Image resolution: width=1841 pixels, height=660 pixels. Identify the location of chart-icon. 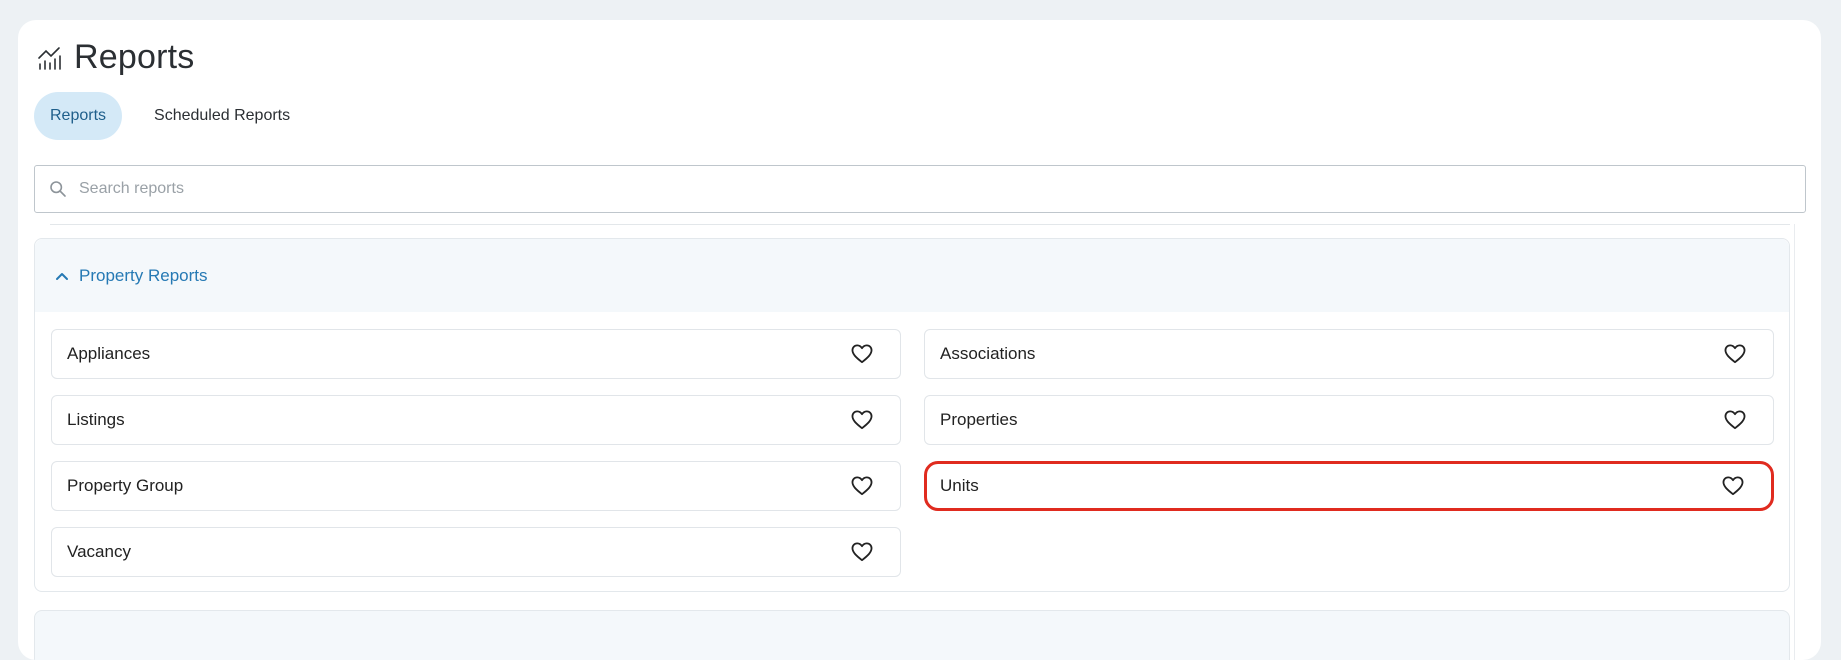
(50, 58).